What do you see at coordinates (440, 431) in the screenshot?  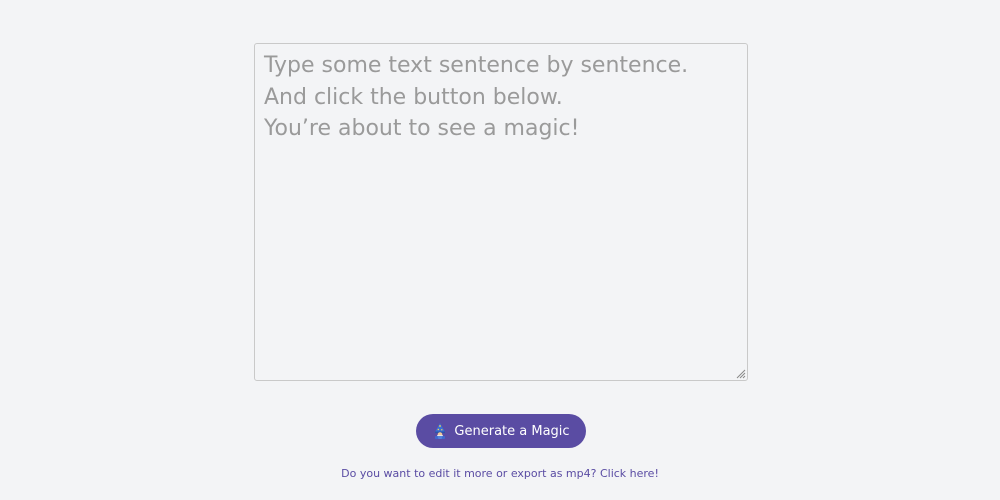 I see `wizard-icon` at bounding box center [440, 431].